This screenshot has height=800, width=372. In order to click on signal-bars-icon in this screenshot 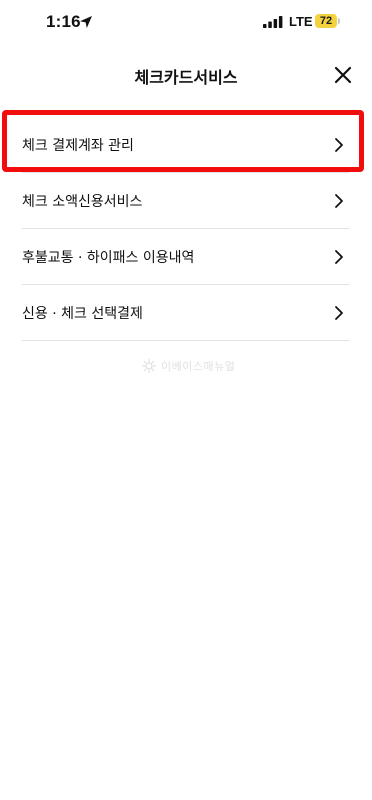, I will do `click(273, 22)`.